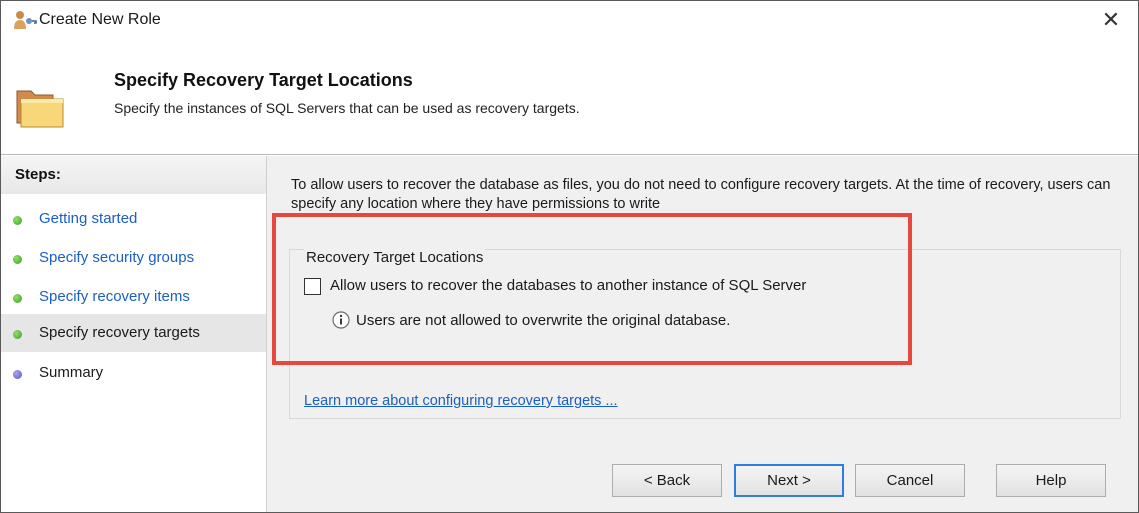  What do you see at coordinates (395, 257) in the screenshot?
I see `group-title: Recovery Target Locations` at bounding box center [395, 257].